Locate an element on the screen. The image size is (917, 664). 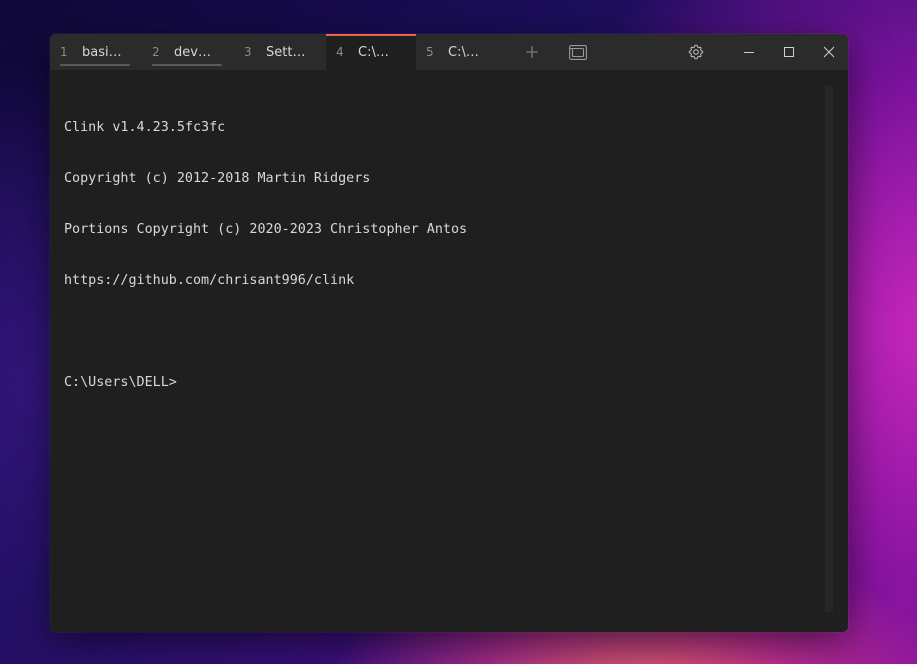
tab-number: 3 is located at coordinates (248, 52).